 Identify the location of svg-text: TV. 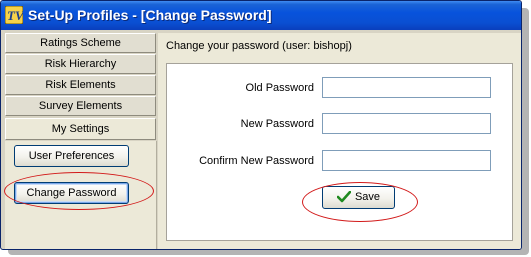
(15, 15).